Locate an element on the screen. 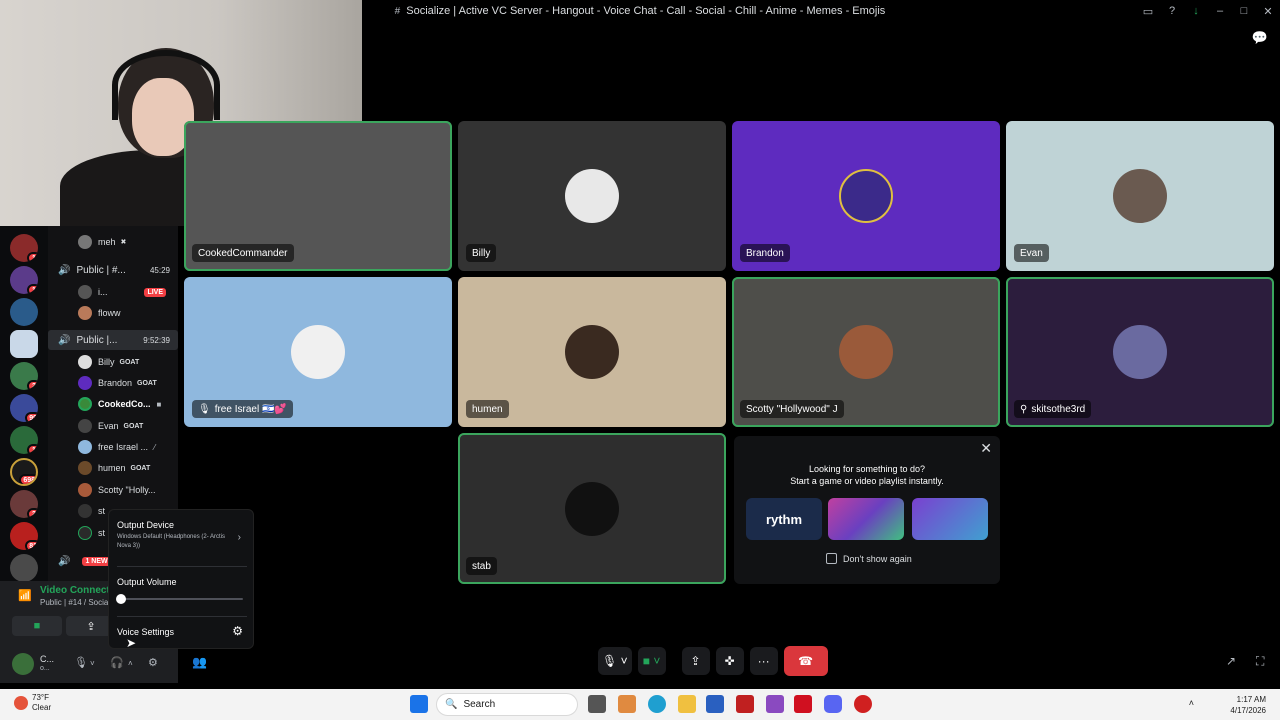 Image resolution: width=1280 pixels, height=720 pixels. channel-timer: 45:29 is located at coordinates (159, 270).